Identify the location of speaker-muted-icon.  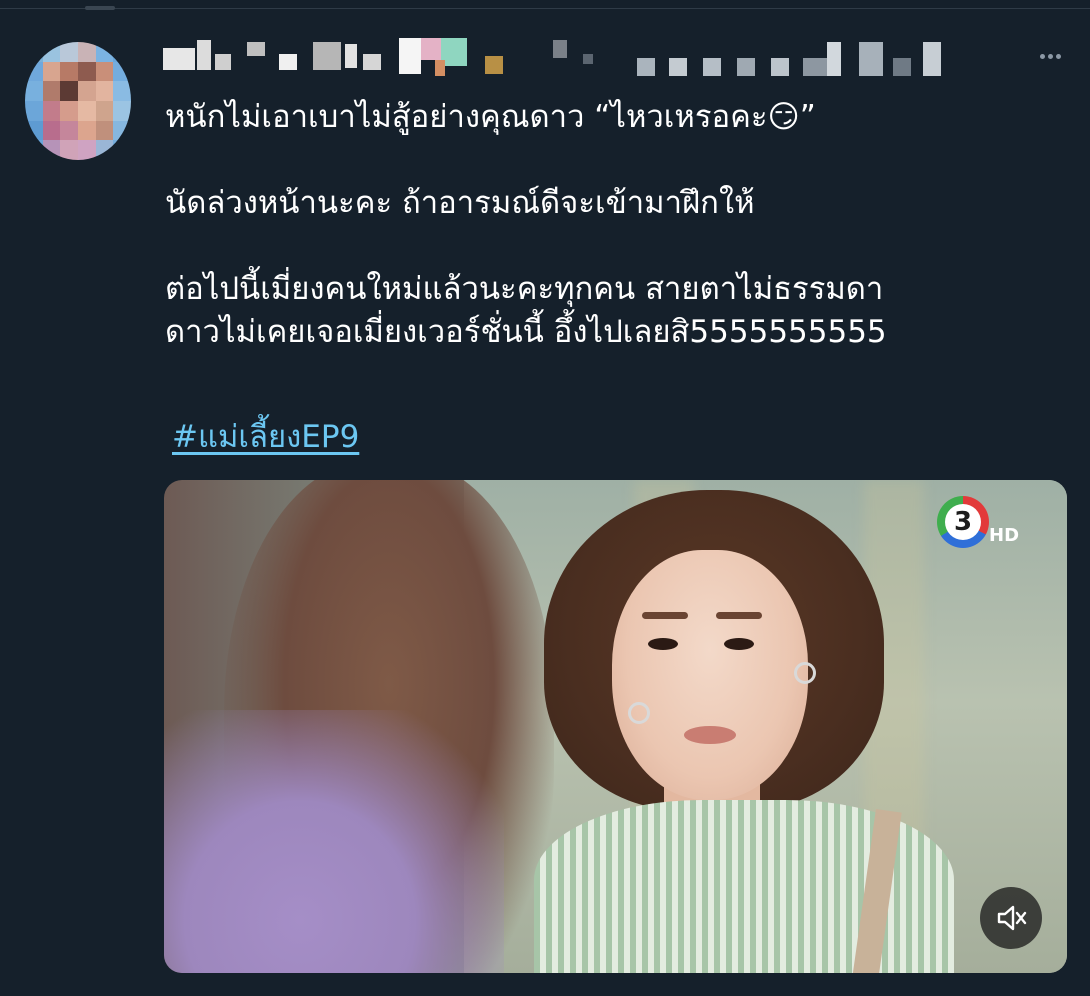
(1012, 918).